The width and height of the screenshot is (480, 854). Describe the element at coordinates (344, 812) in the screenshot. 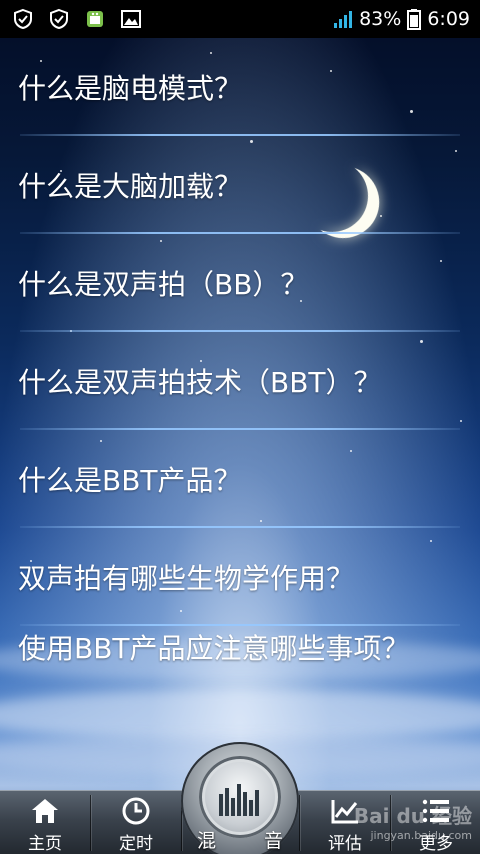

I see `chart-icon` at that location.